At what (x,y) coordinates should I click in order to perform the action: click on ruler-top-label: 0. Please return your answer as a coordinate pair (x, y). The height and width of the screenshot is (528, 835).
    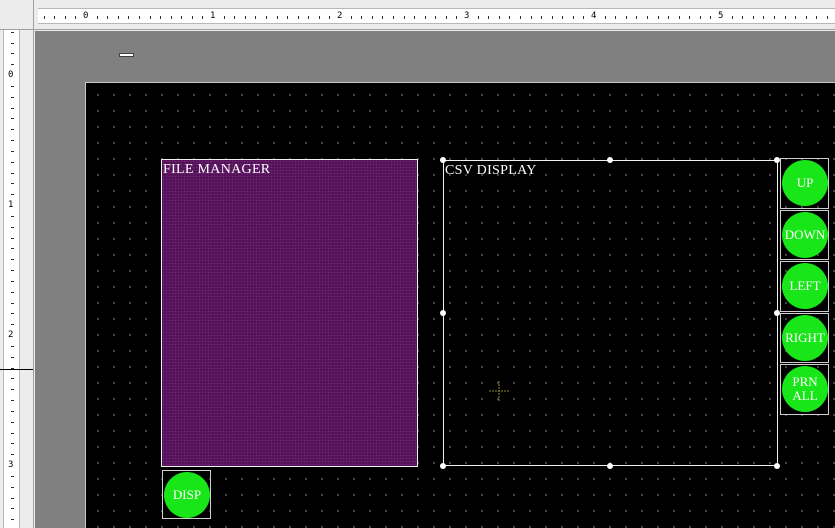
    Looking at the image, I should click on (86, 16).